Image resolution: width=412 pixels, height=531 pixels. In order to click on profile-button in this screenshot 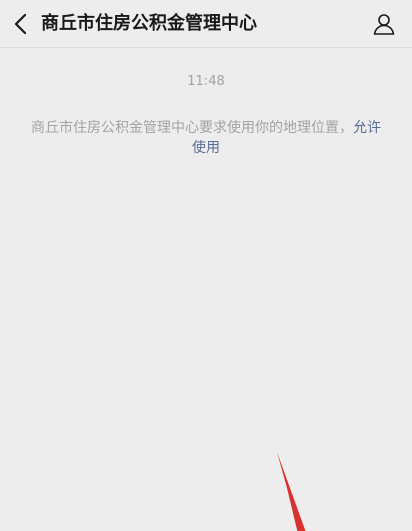, I will do `click(384, 24)`.